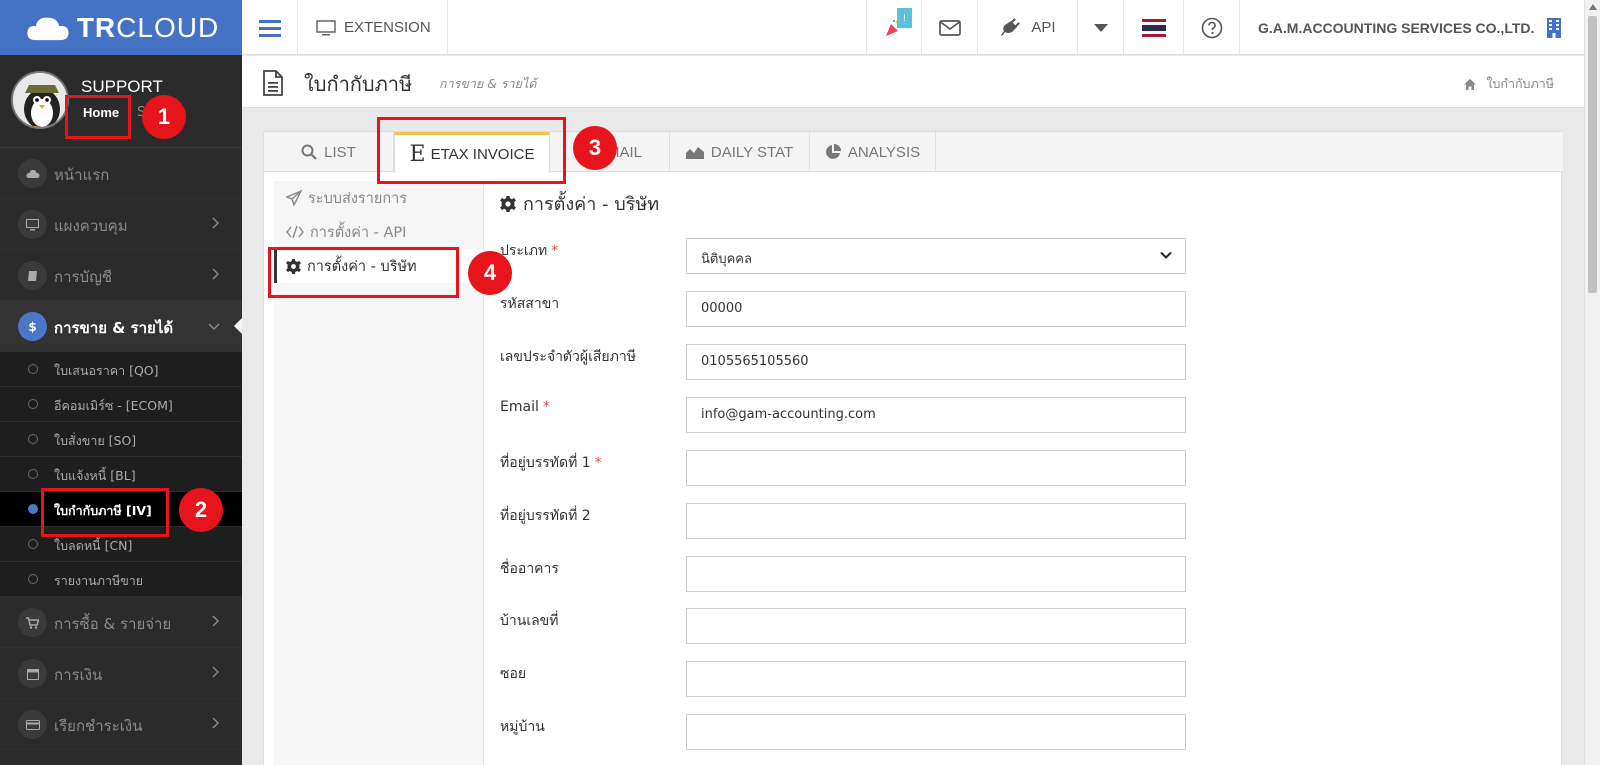  I want to click on field-address-1: ที่อยู่บรรทัดที่ 1 *, so click(850, 468).